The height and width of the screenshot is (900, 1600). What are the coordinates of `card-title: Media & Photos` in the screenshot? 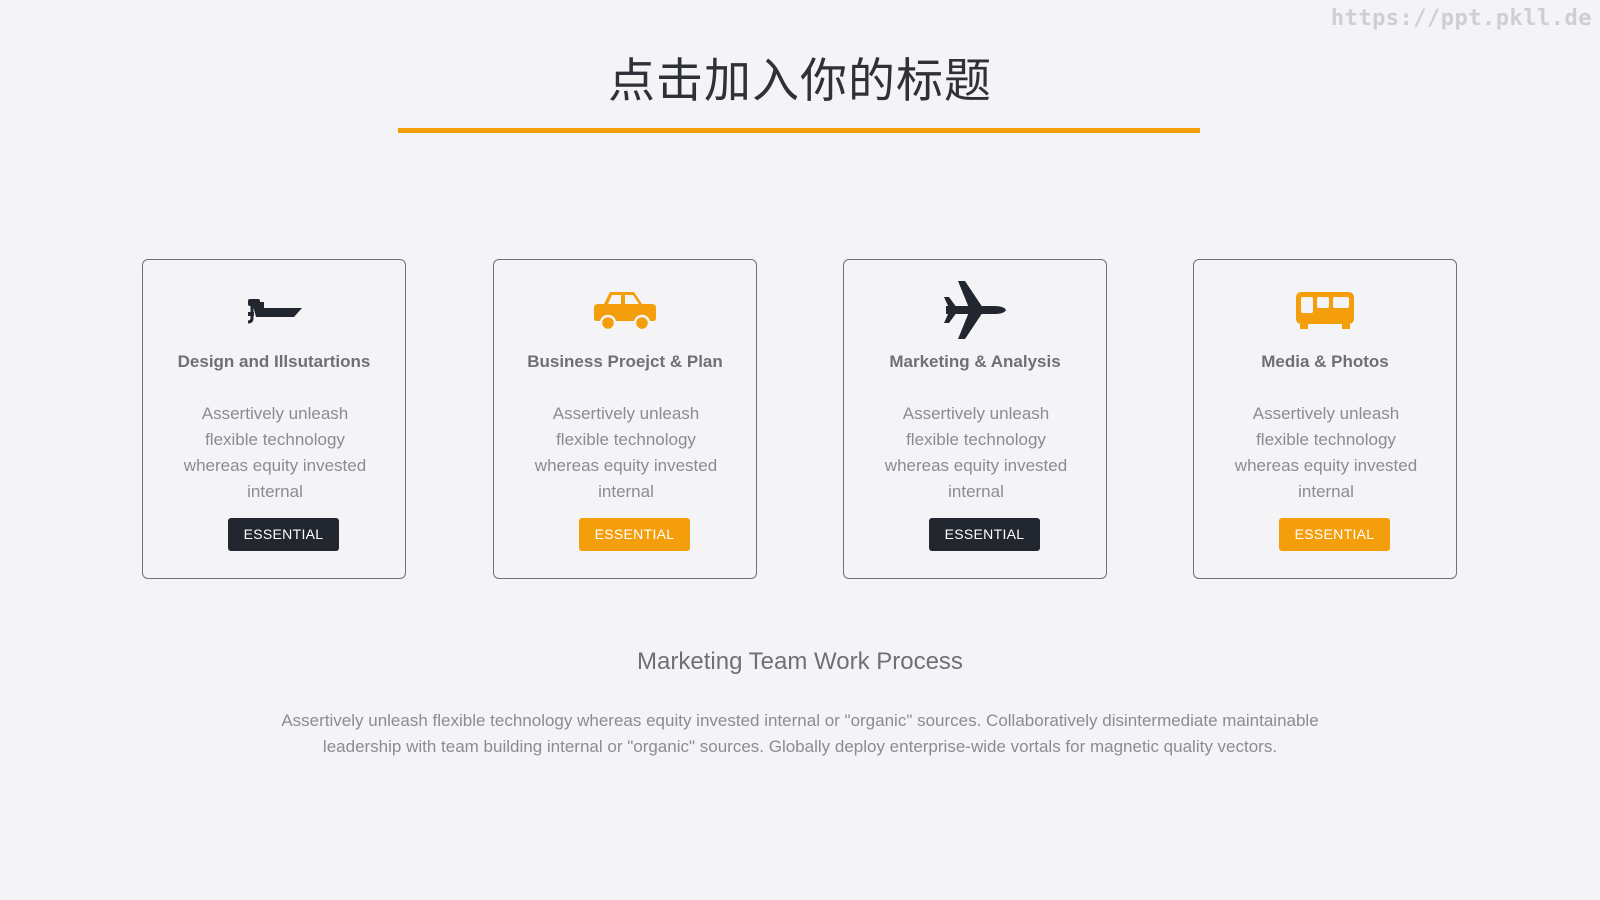 It's located at (1325, 361).